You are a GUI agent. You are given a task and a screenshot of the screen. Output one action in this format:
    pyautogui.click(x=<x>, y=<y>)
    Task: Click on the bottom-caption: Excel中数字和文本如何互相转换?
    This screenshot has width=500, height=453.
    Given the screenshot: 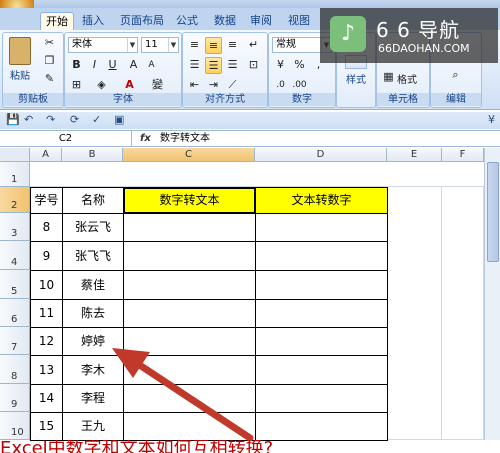 What is the action you would take?
    pyautogui.click(x=137, y=446)
    